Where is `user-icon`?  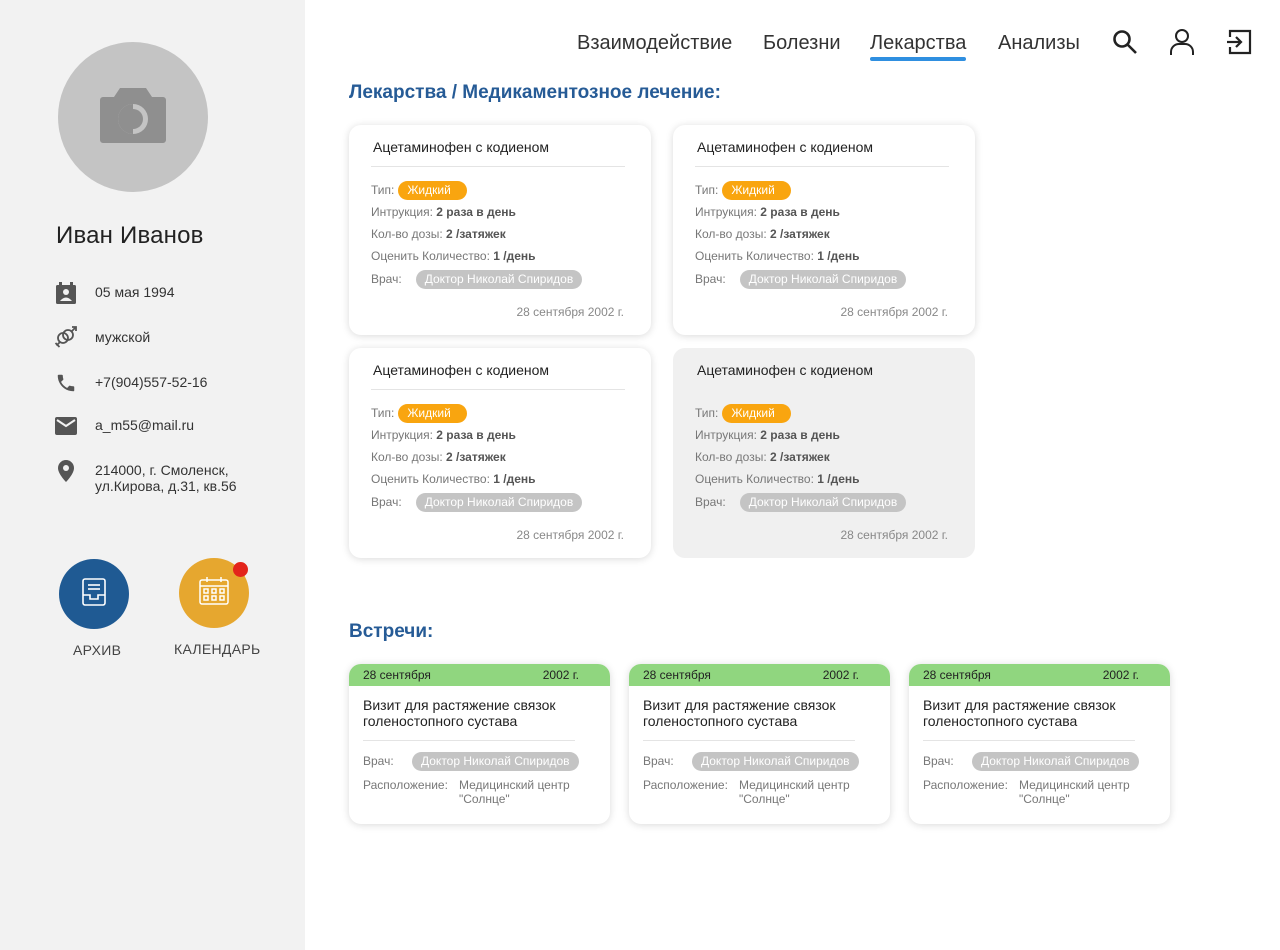 user-icon is located at coordinates (1182, 42).